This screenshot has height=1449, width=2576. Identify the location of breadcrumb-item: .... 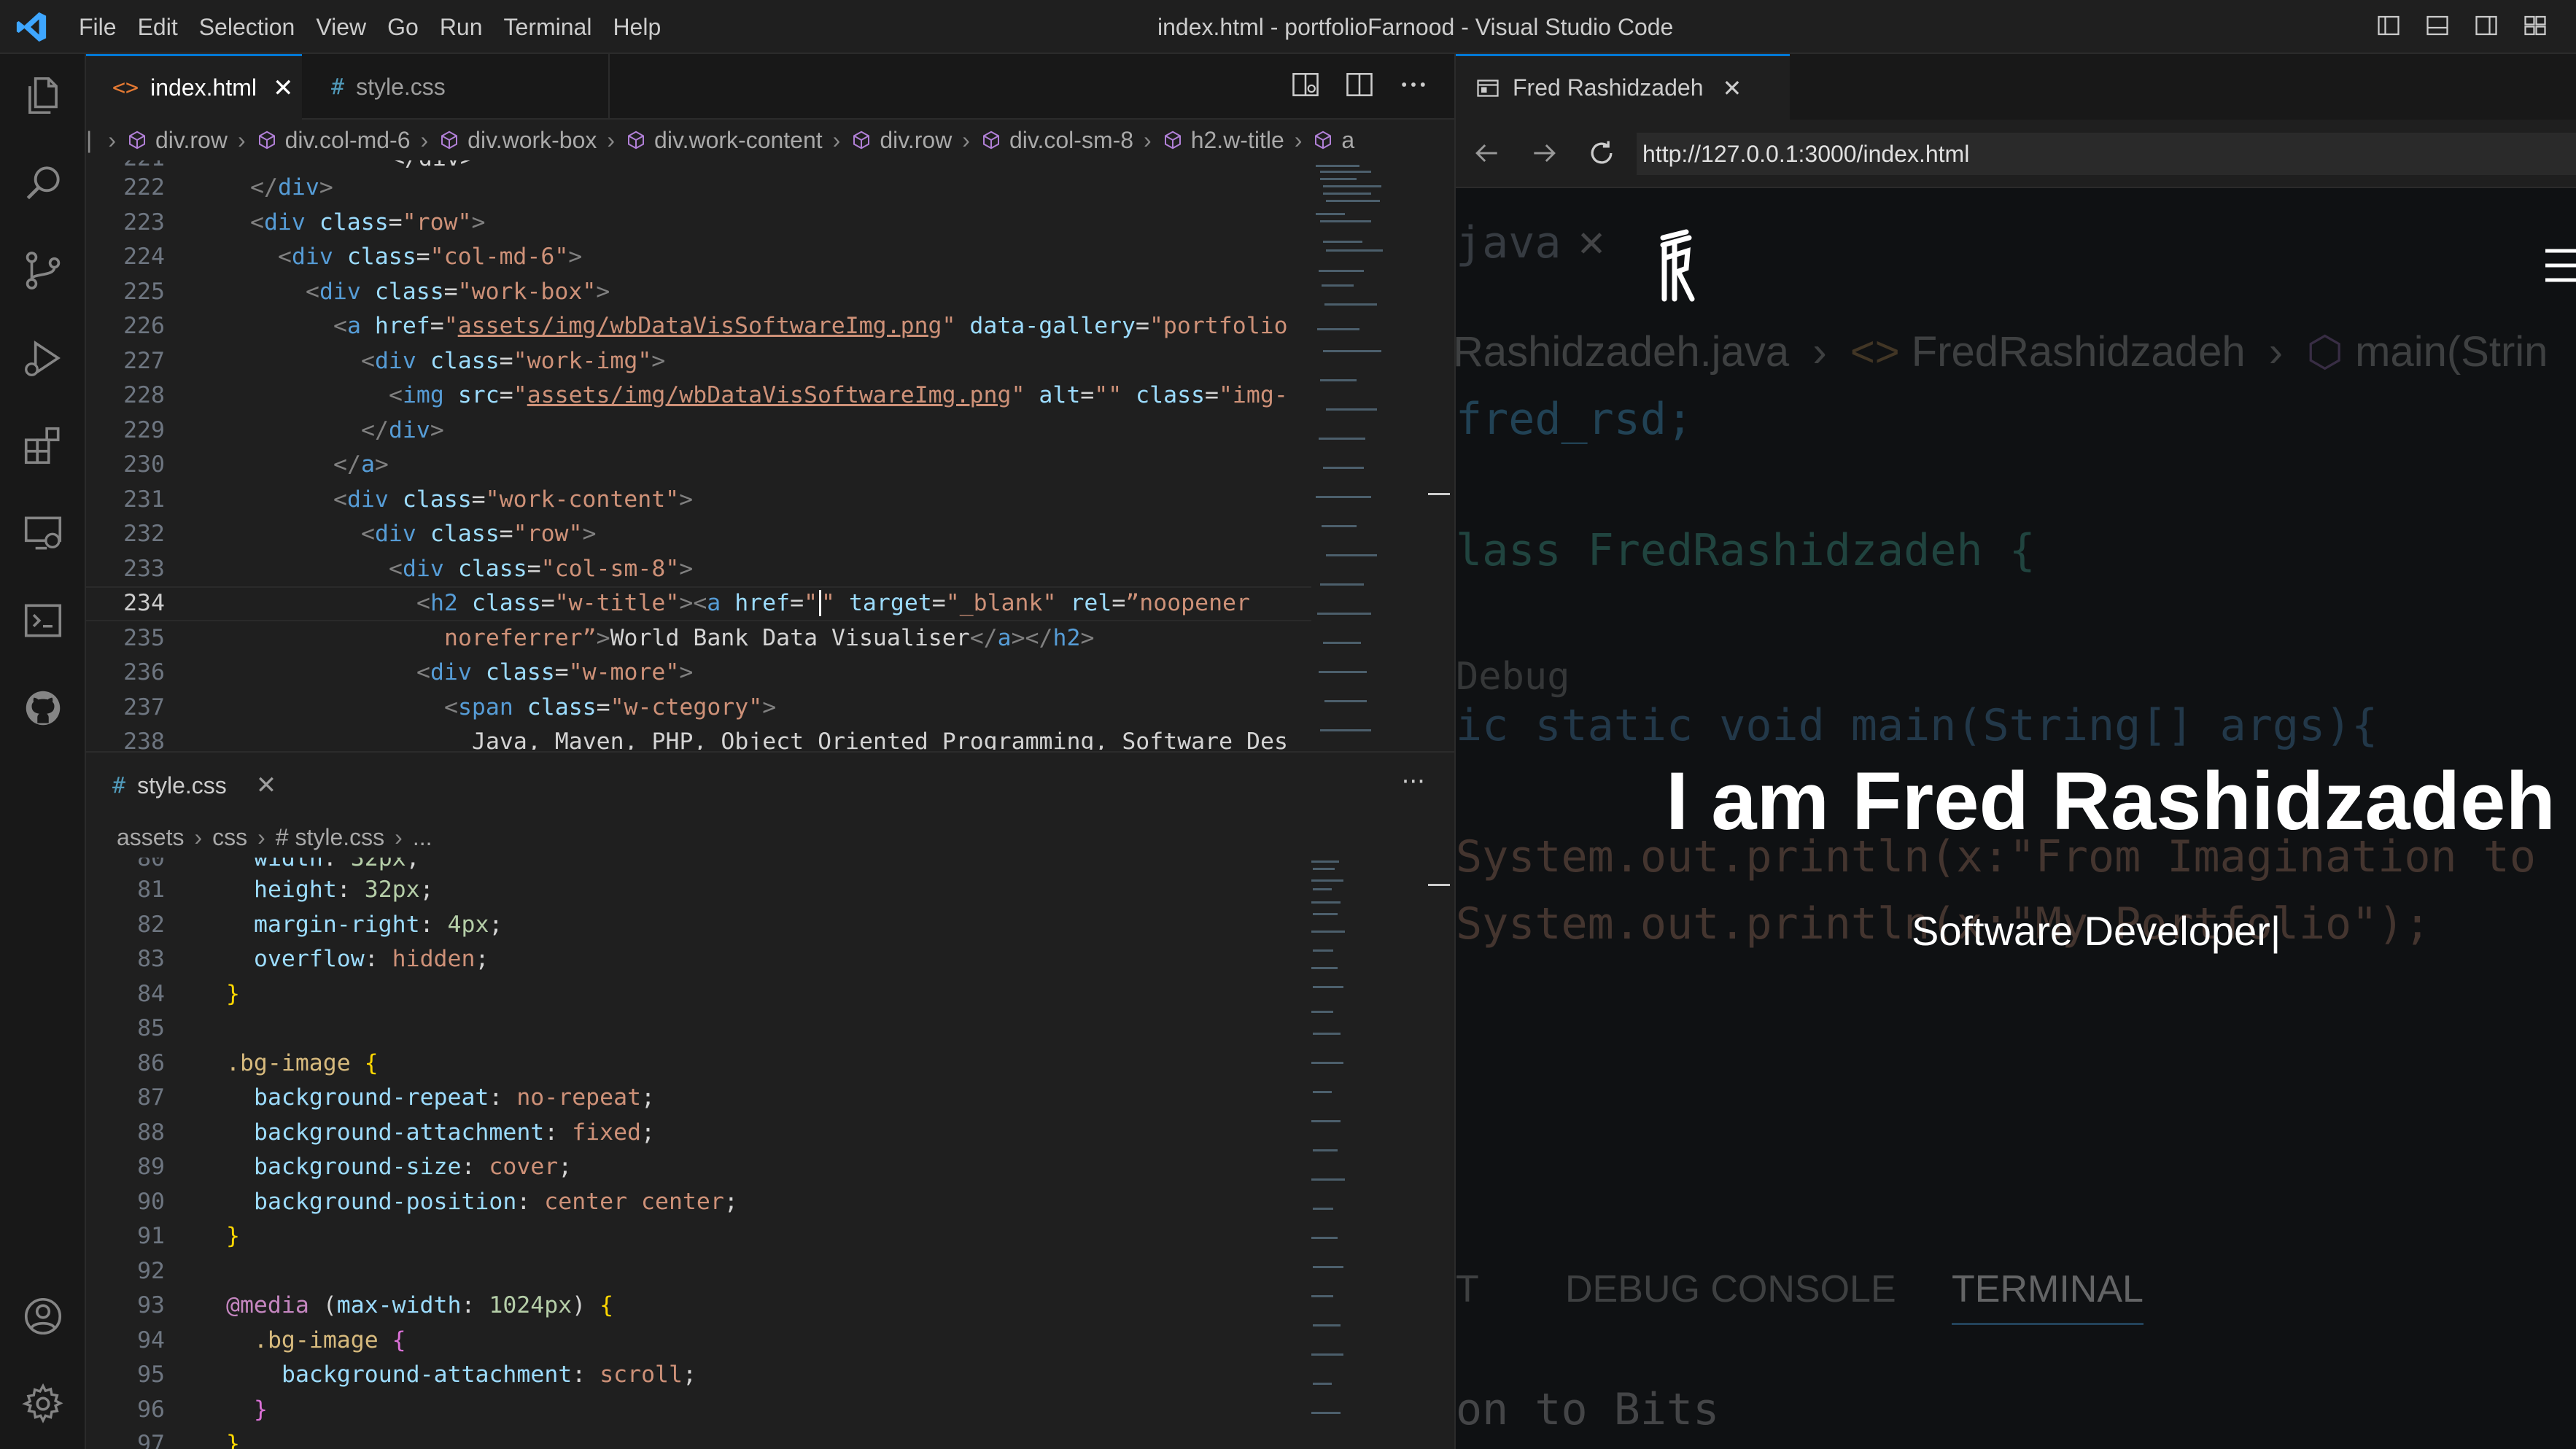
(423, 837).